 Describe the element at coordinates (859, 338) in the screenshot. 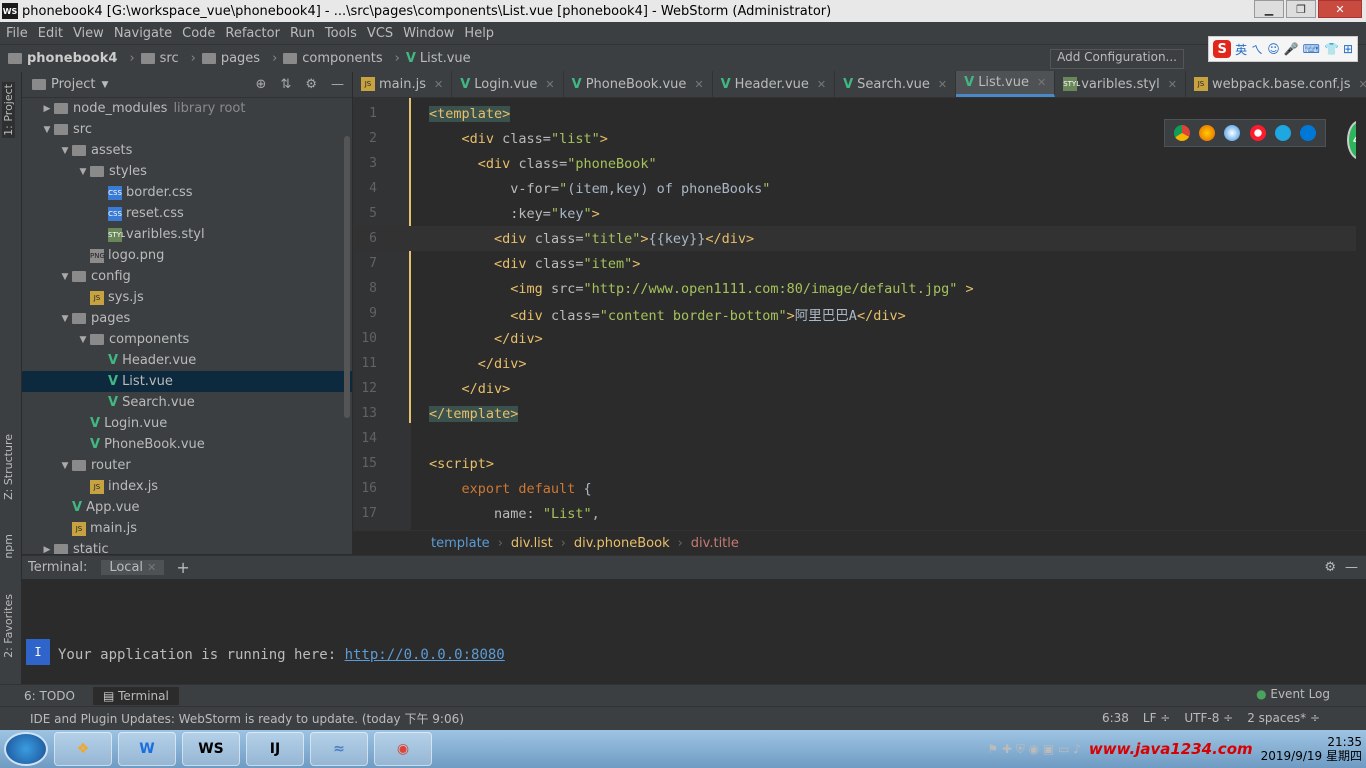

I see `code-line: 10 </div>` at that location.